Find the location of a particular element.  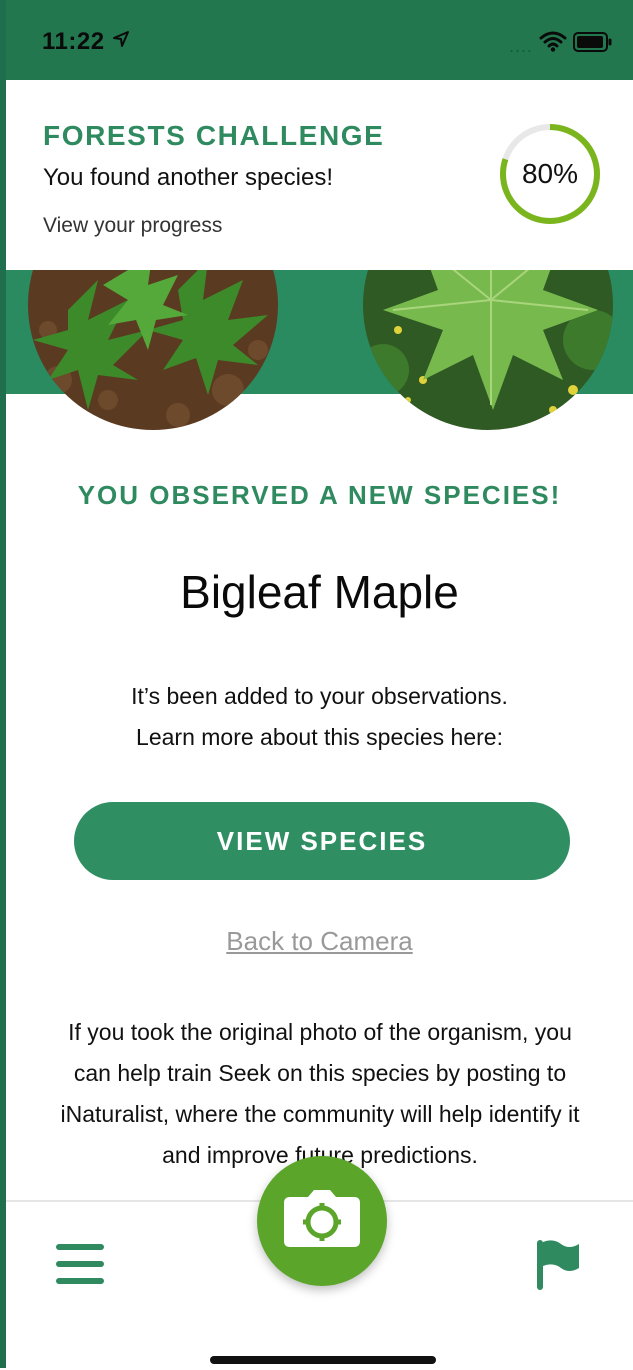

photo-clip is located at coordinates (316, 355).